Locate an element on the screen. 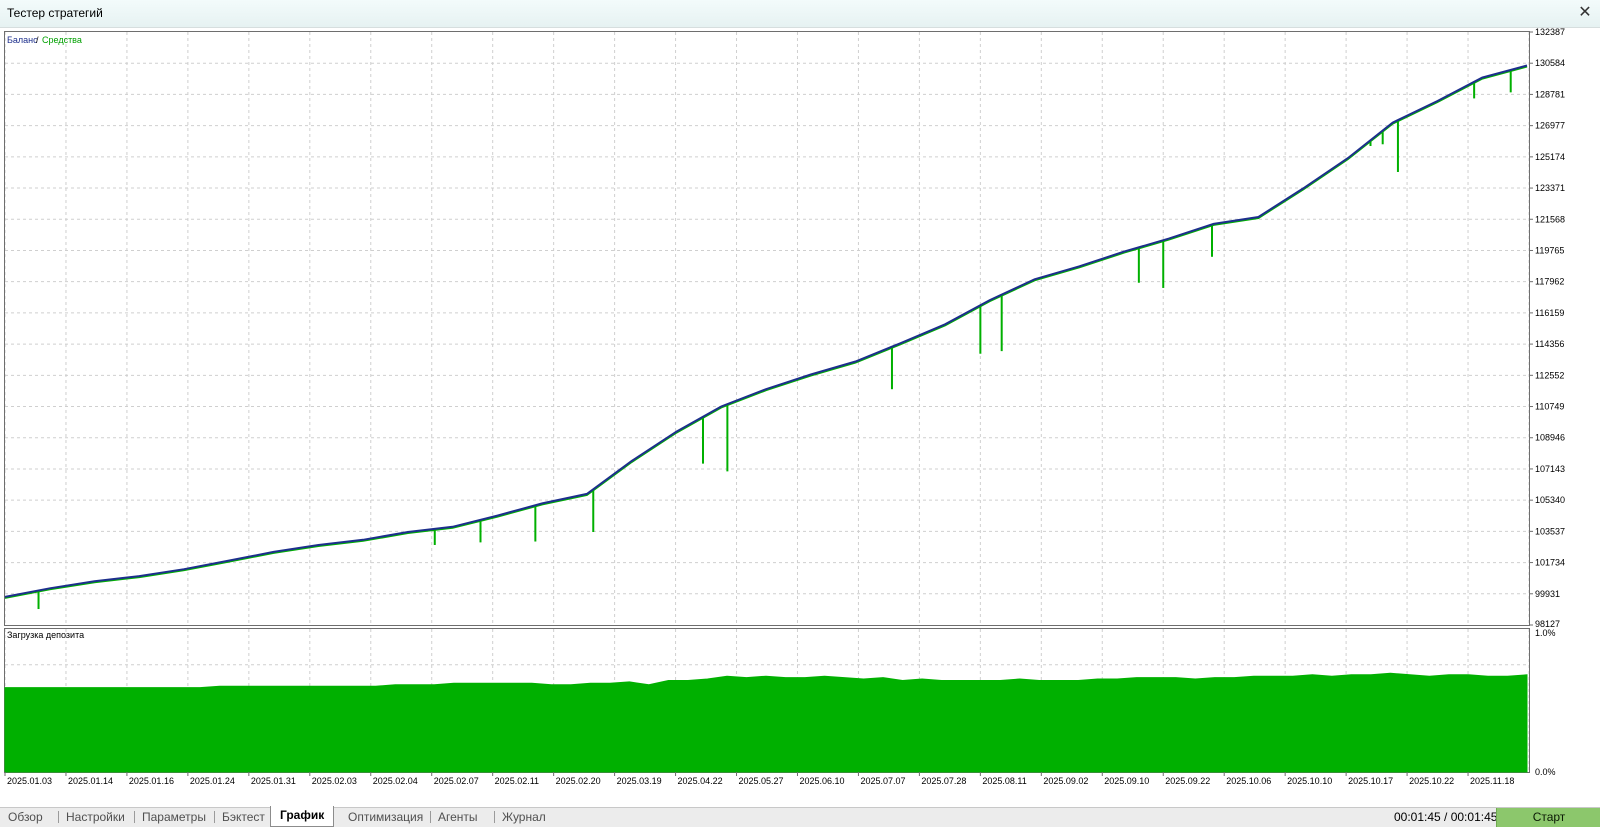 Image resolution: width=1600 pixels, height=827 pixels. tab-6: Агенты is located at coordinates (462, 817).